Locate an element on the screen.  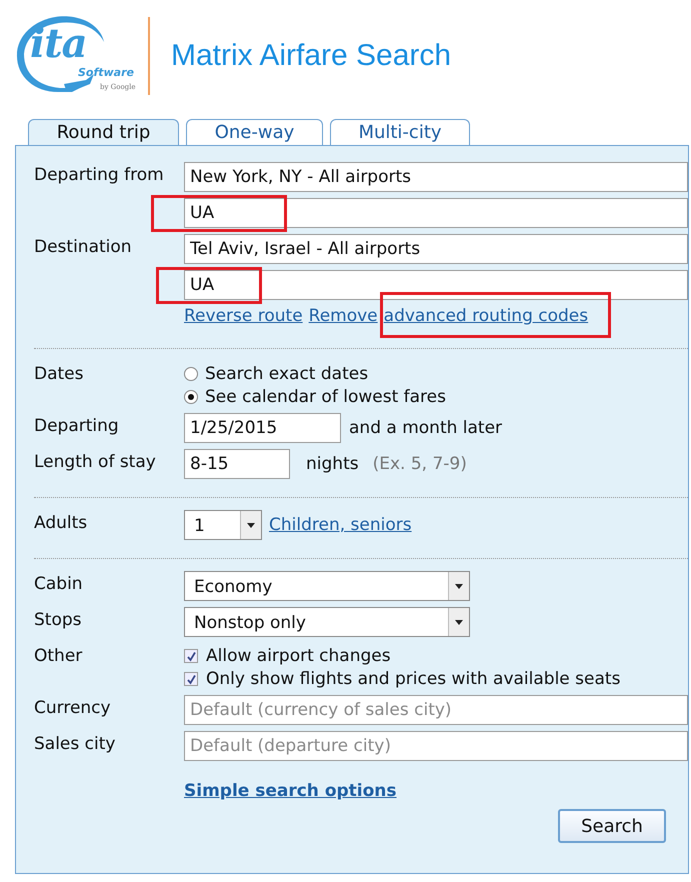
logo-wordmark: Software is located at coordinates (106, 72).